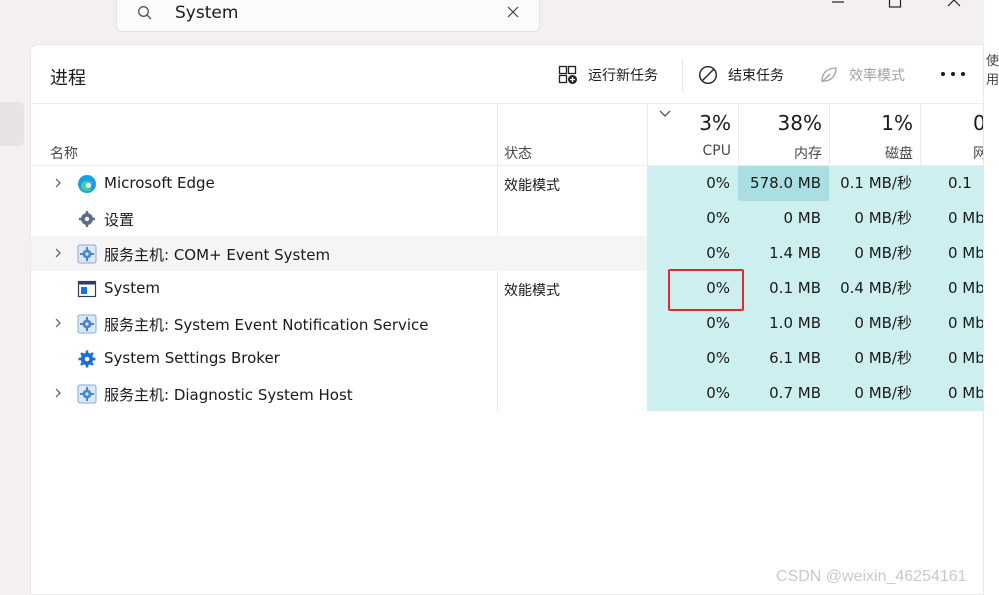 This screenshot has height=595, width=999. I want to click on memory-cell: 1.4 MB, so click(783, 253).